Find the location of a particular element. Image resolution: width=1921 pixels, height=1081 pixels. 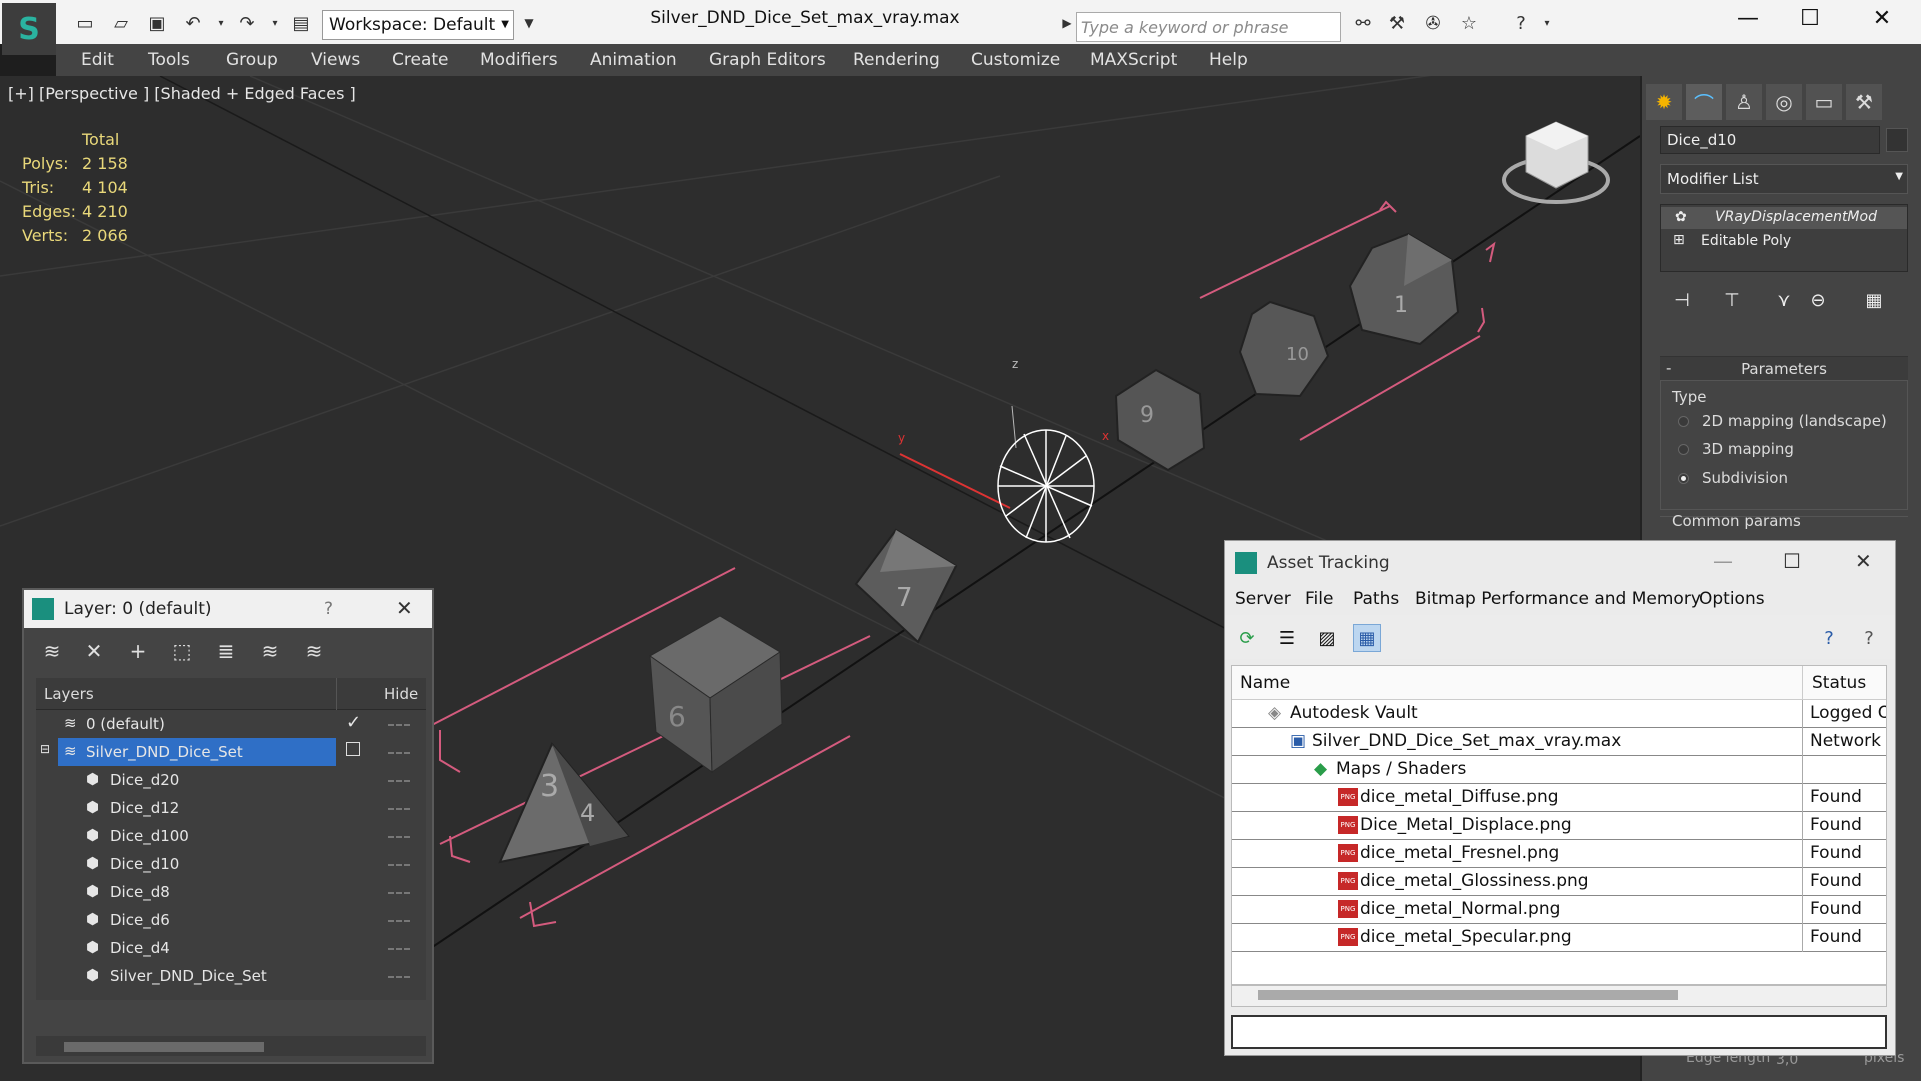

menu-tools: Tools is located at coordinates (169, 60).